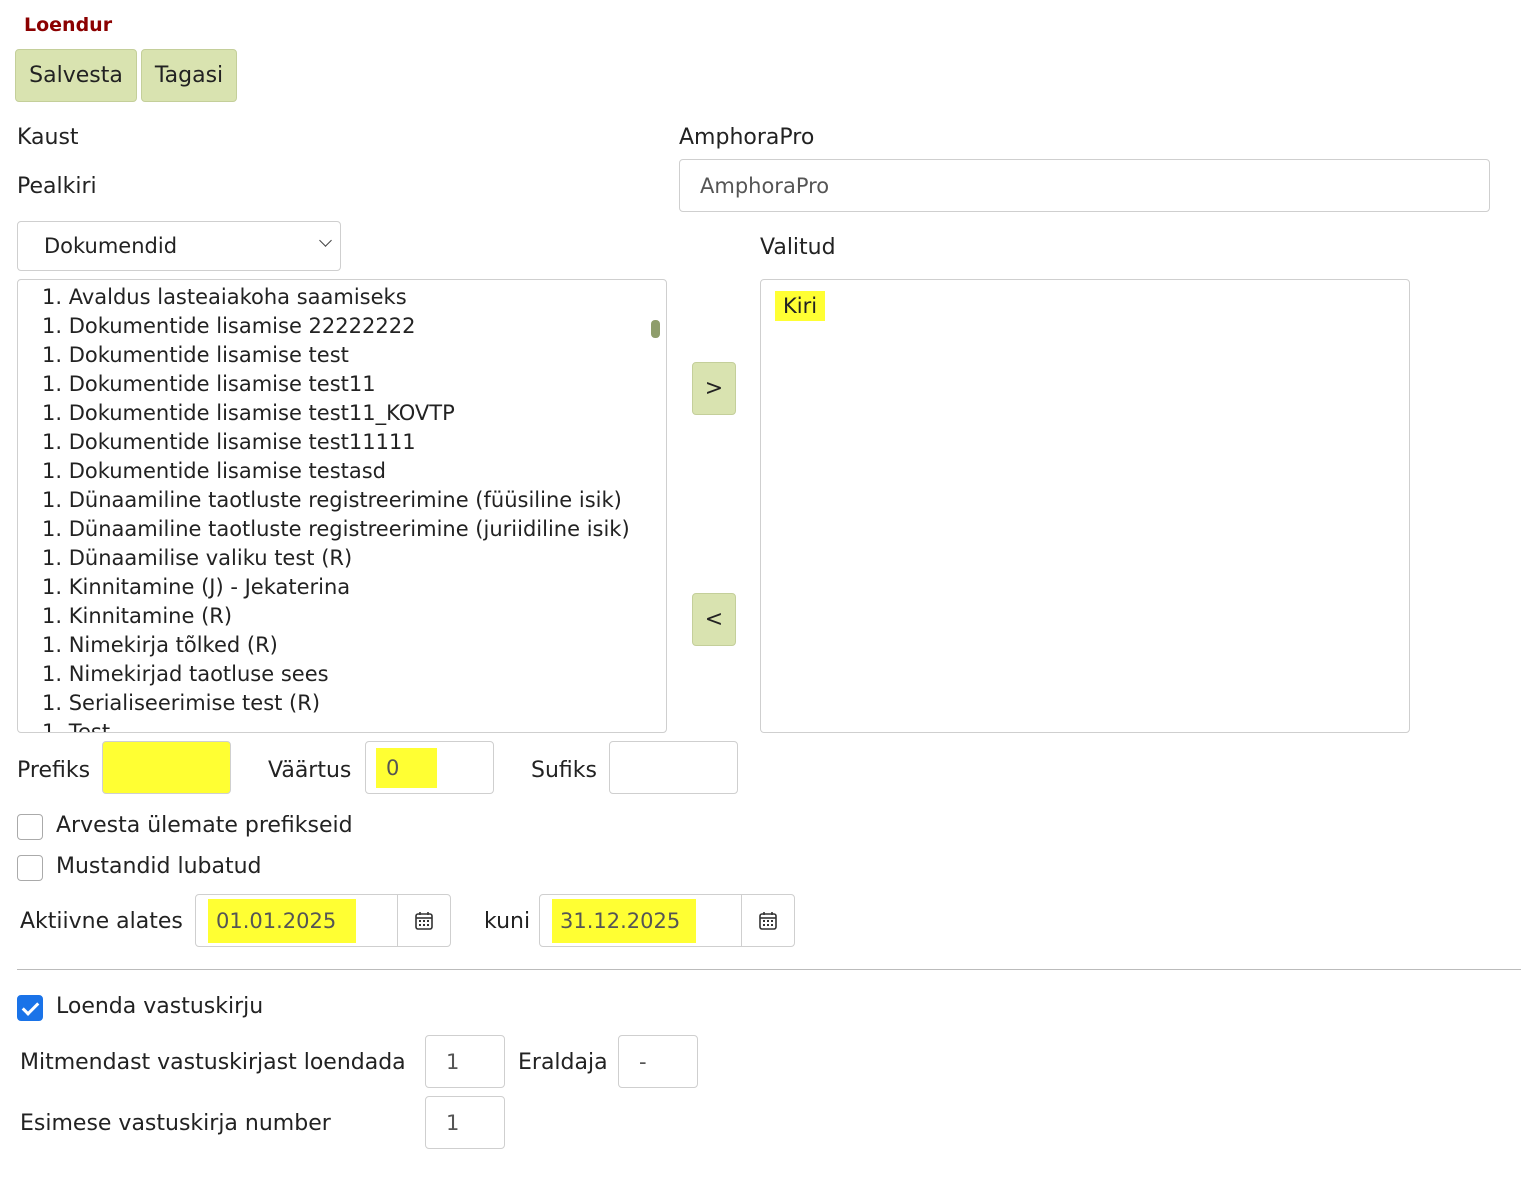 Image resolution: width=1534 pixels, height=1182 pixels. I want to click on first-number-label: Esimese vastuskirja number, so click(175, 1123).